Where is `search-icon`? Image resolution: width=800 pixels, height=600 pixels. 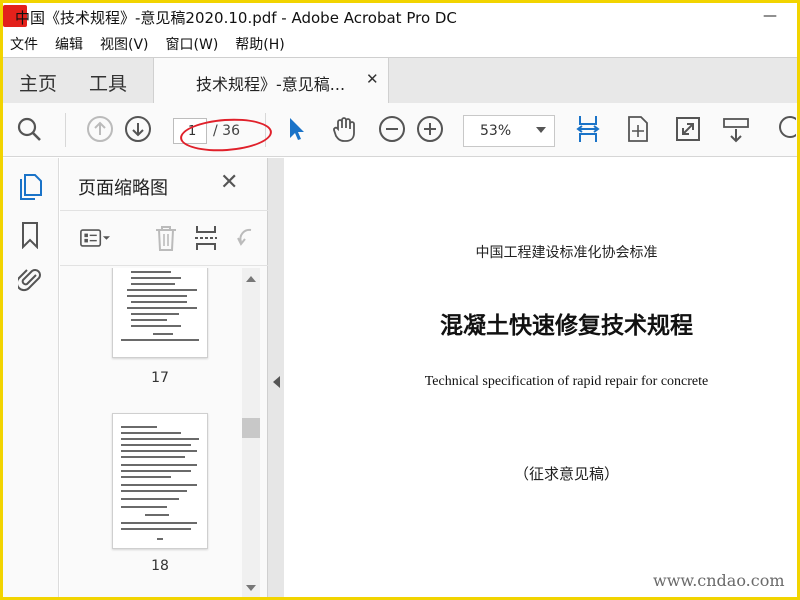
search-icon is located at coordinates (29, 129).